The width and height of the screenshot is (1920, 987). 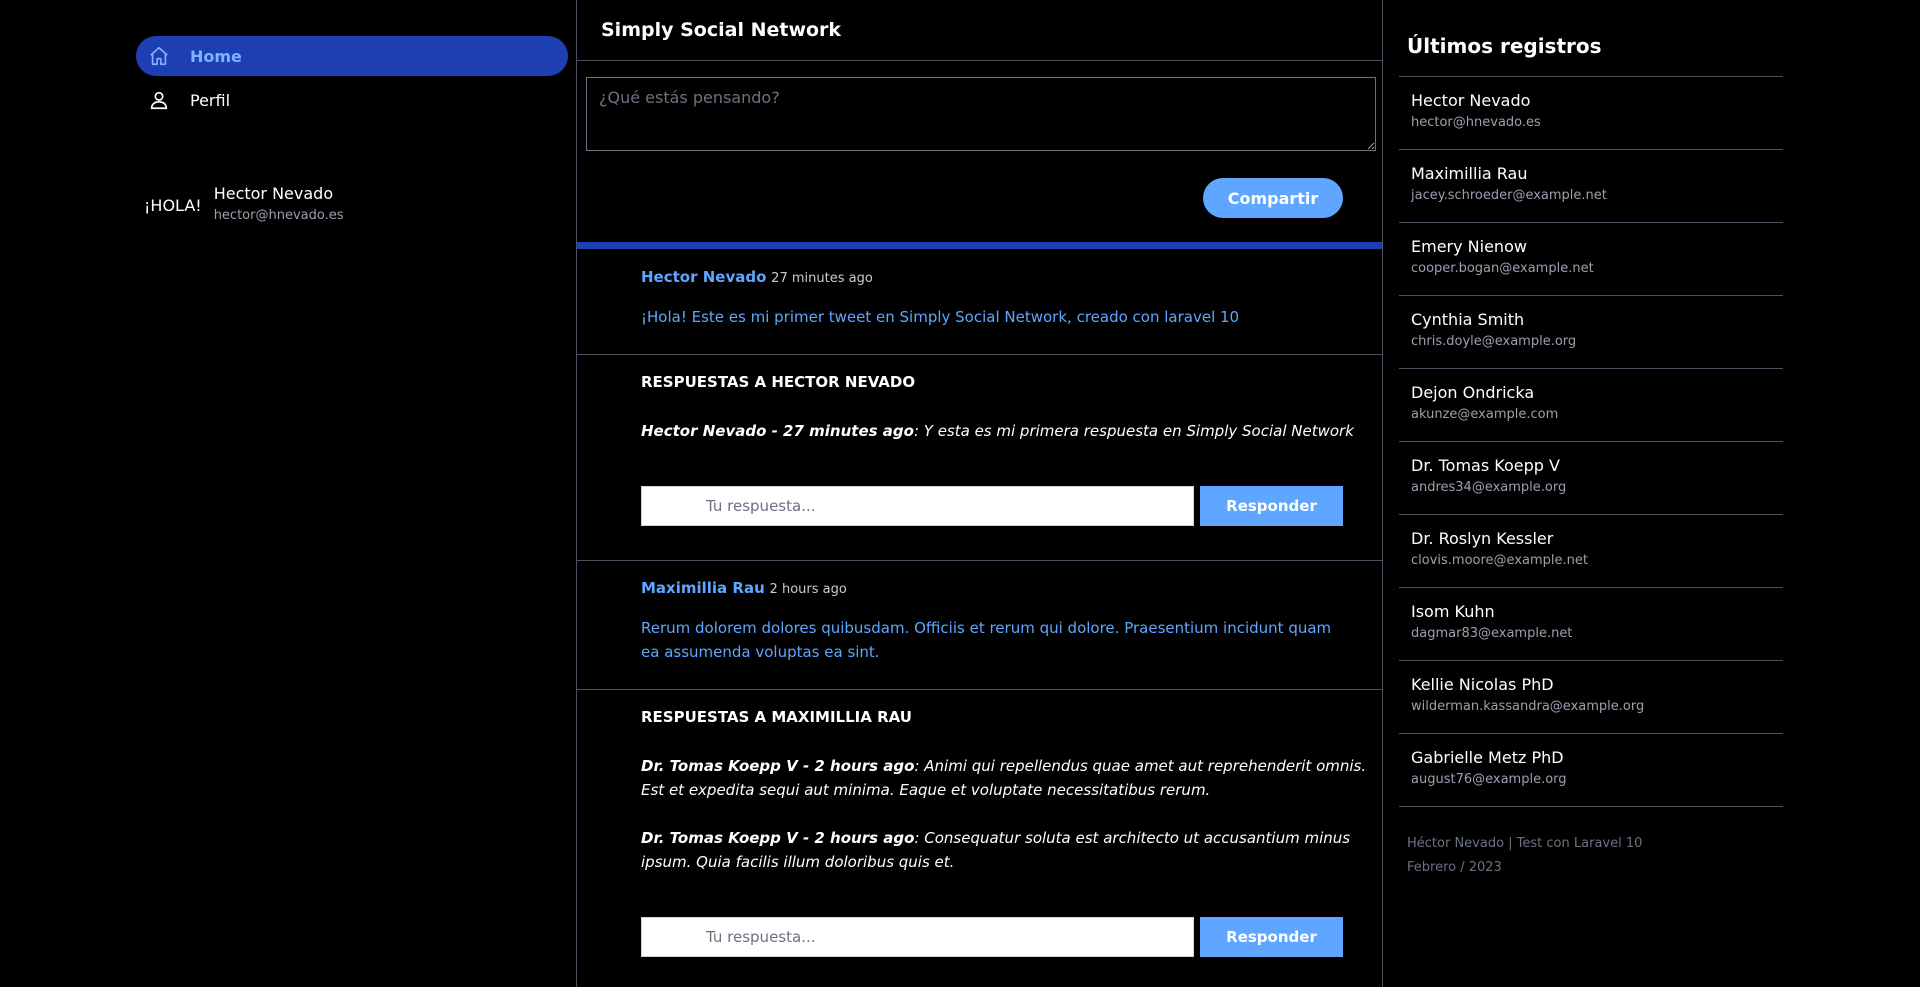 I want to click on user-email: chris.doyle@example.org, so click(x=1494, y=341).